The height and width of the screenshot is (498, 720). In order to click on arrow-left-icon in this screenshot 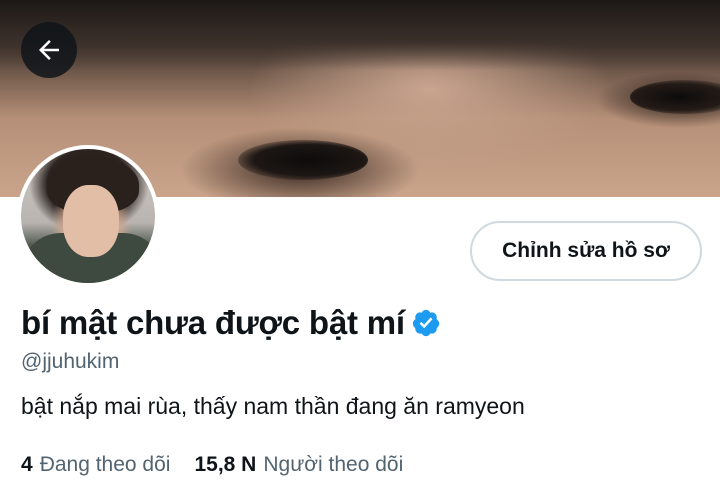, I will do `click(49, 50)`.